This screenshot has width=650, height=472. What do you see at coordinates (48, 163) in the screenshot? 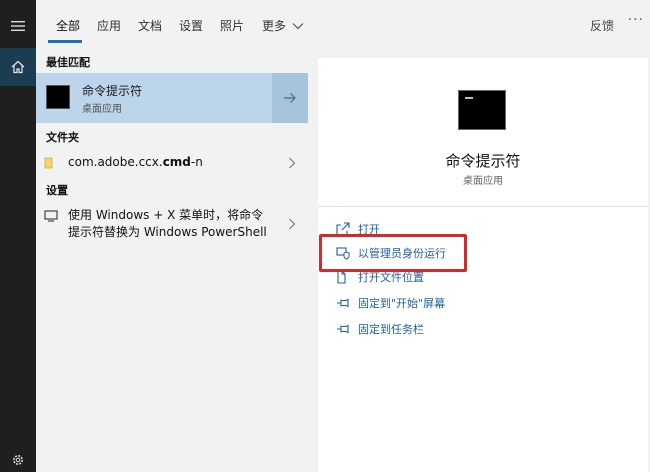
I see `folder-icon` at bounding box center [48, 163].